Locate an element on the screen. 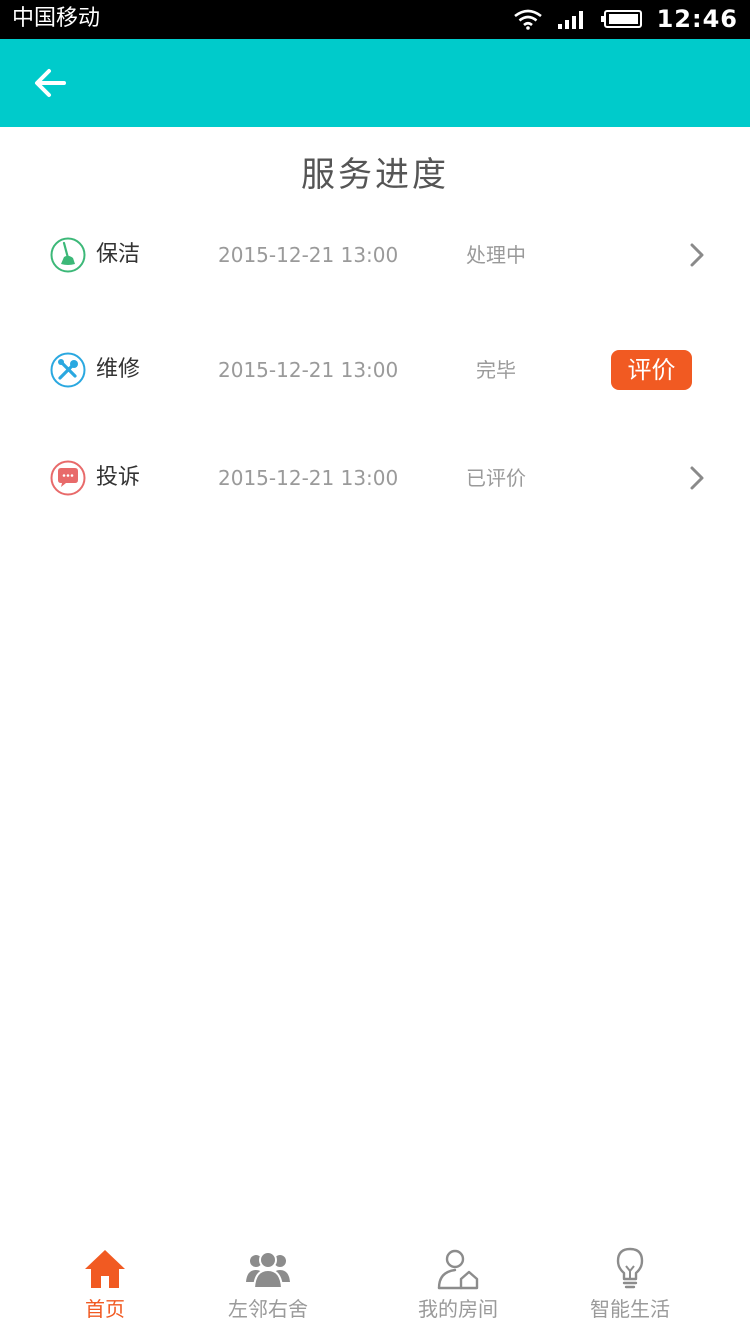 The height and width of the screenshot is (1334, 750). tab-label: 首页 is located at coordinates (105, 1309).